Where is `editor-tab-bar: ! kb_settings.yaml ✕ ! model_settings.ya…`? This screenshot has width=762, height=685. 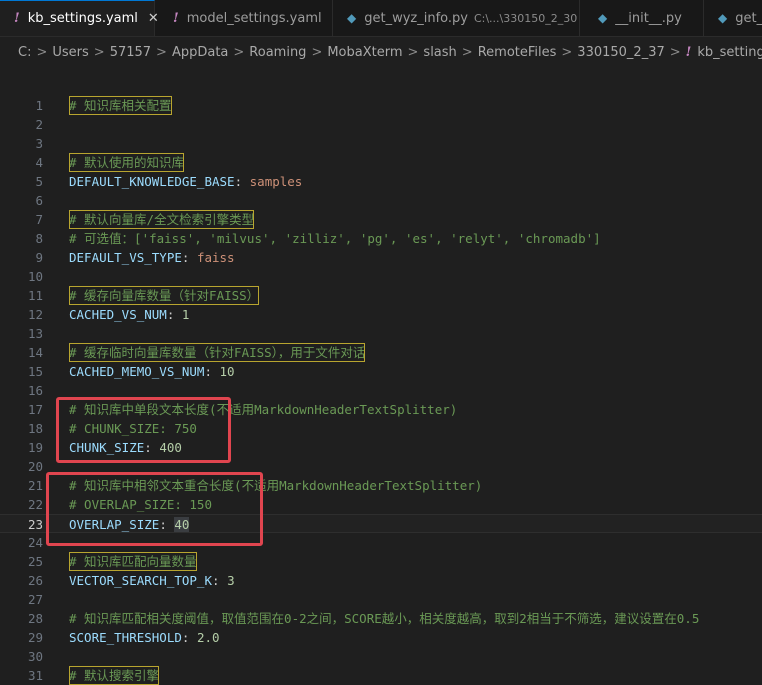 editor-tab-bar: ! kb_settings.yaml ✕ ! model_settings.ya… is located at coordinates (381, 18).